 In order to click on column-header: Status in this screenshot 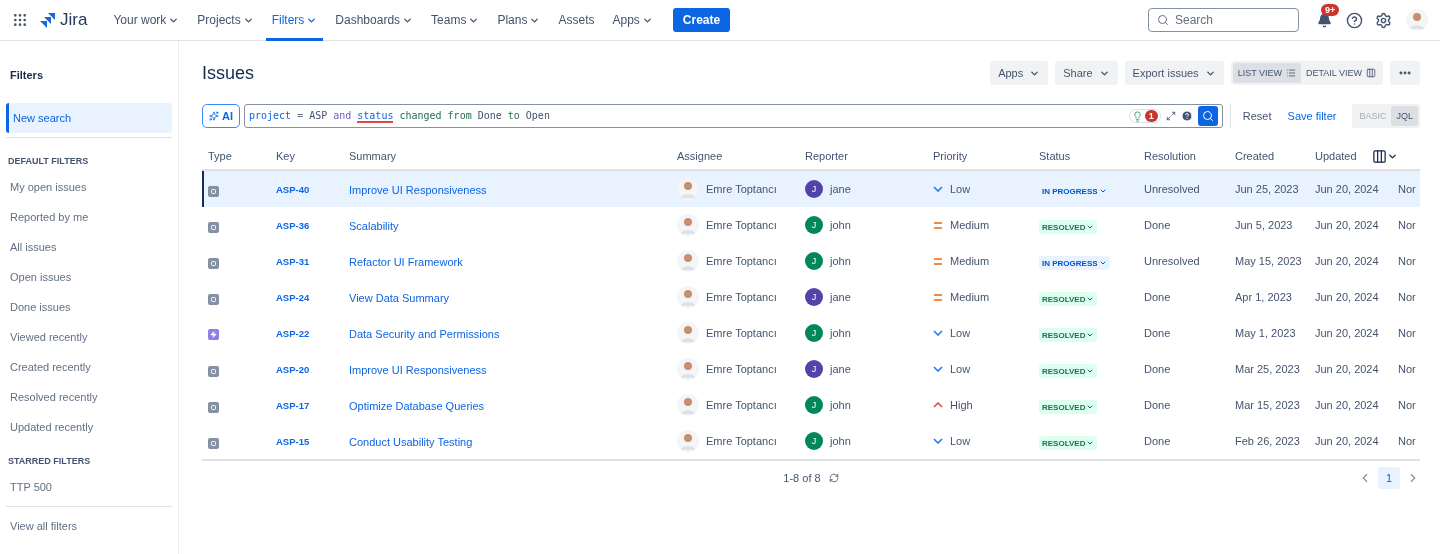, I will do `click(1085, 156)`.